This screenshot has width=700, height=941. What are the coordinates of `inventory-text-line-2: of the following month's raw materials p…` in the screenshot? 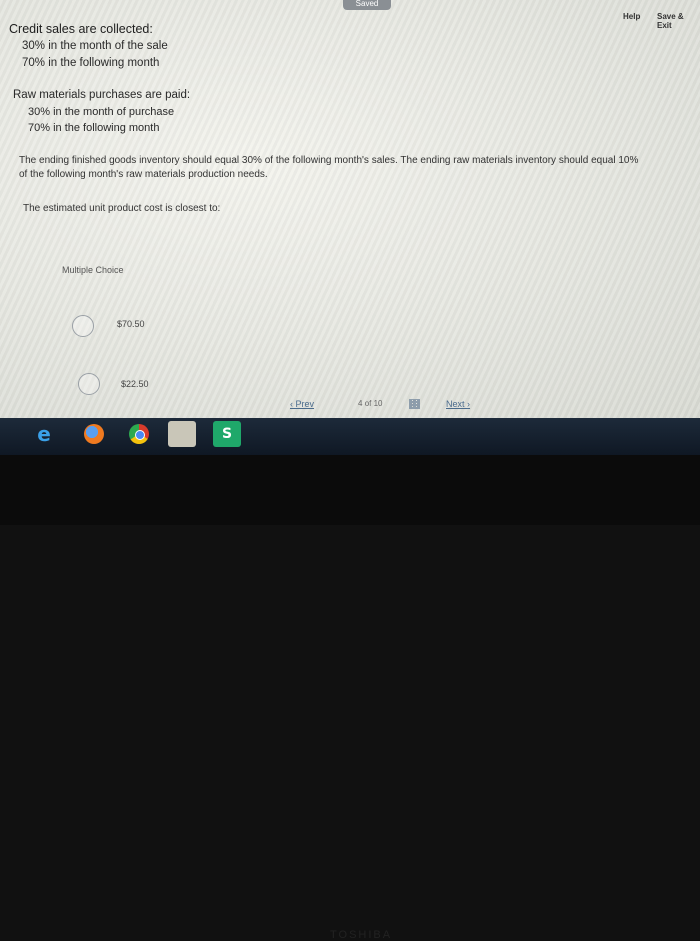 It's located at (143, 174).